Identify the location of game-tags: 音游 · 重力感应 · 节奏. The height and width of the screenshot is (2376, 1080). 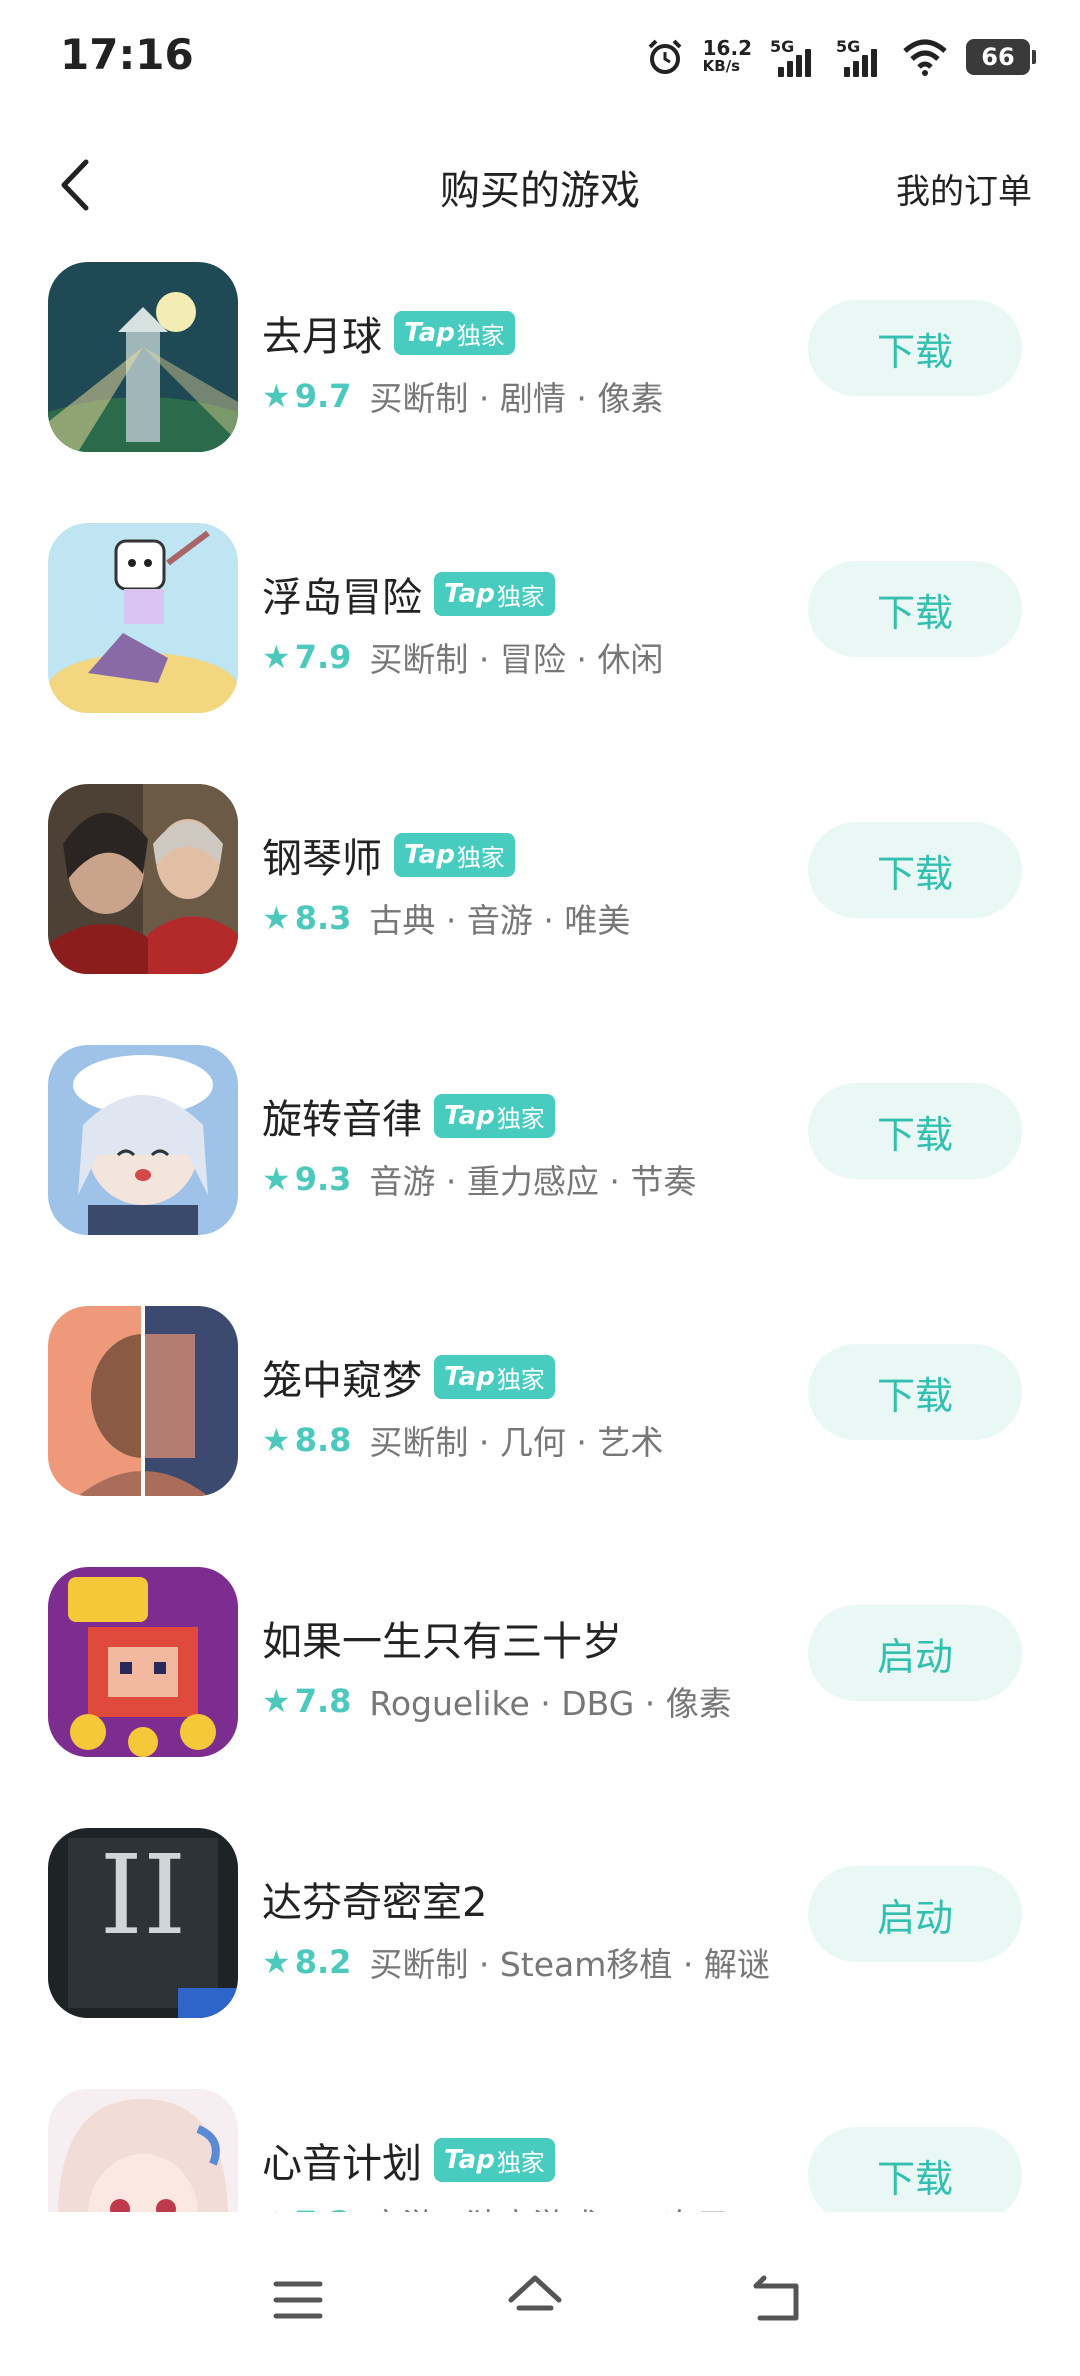
(533, 1181).